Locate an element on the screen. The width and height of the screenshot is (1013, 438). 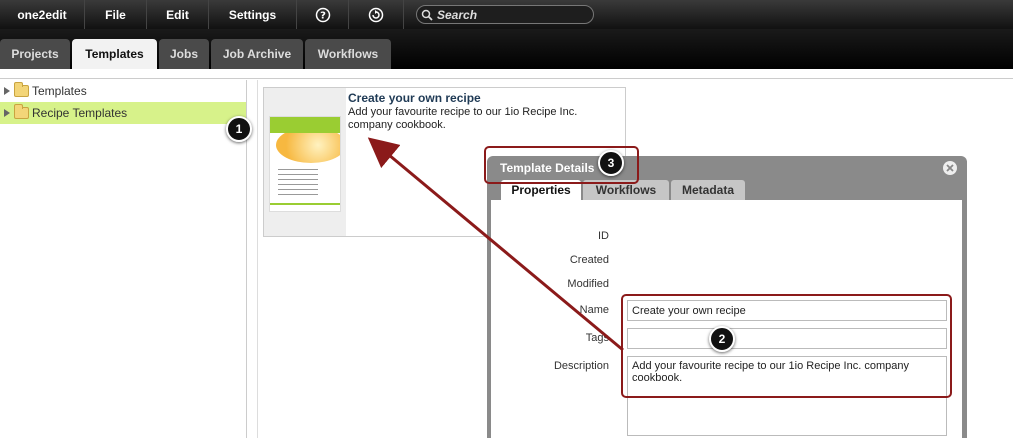
label-tags: Tags is located at coordinates (597, 338).